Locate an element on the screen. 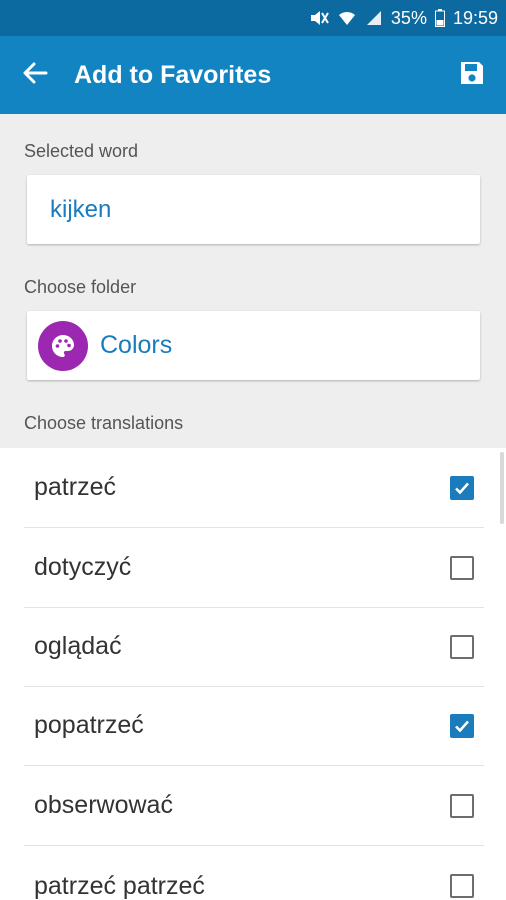  scrollbar is located at coordinates (502, 488).